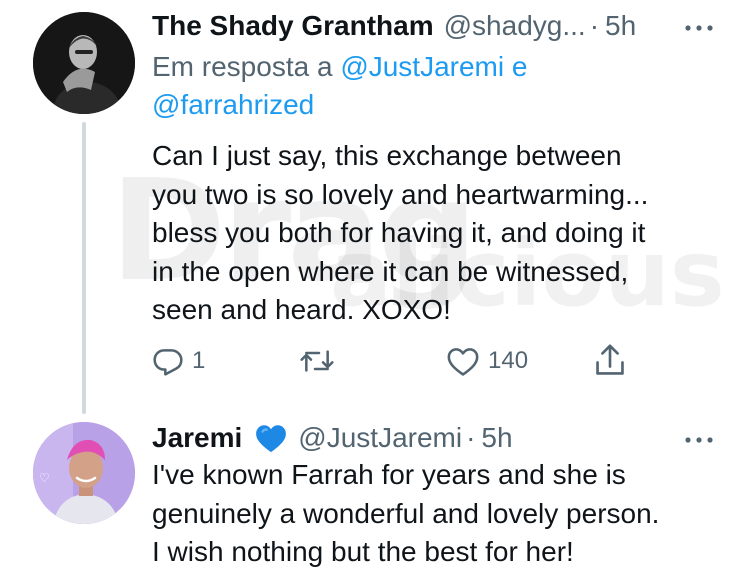 The width and height of the screenshot is (750, 572). Describe the element at coordinates (271, 438) in the screenshot. I see `blue-heart-emoji` at that location.